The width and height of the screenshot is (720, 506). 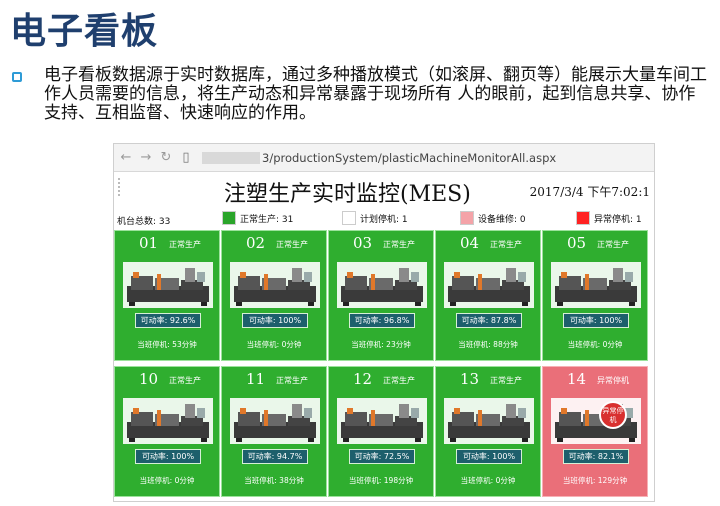 What do you see at coordinates (613, 415) in the screenshot?
I see `alarm-icon: 异常停机` at bounding box center [613, 415].